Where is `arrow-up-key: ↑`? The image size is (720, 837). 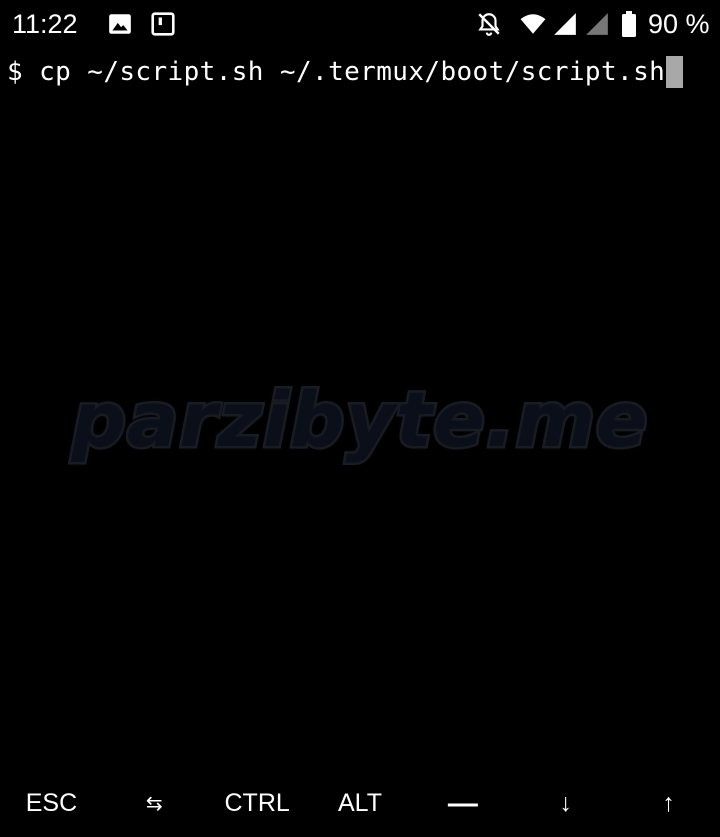 arrow-up-key: ↑ is located at coordinates (668, 803).